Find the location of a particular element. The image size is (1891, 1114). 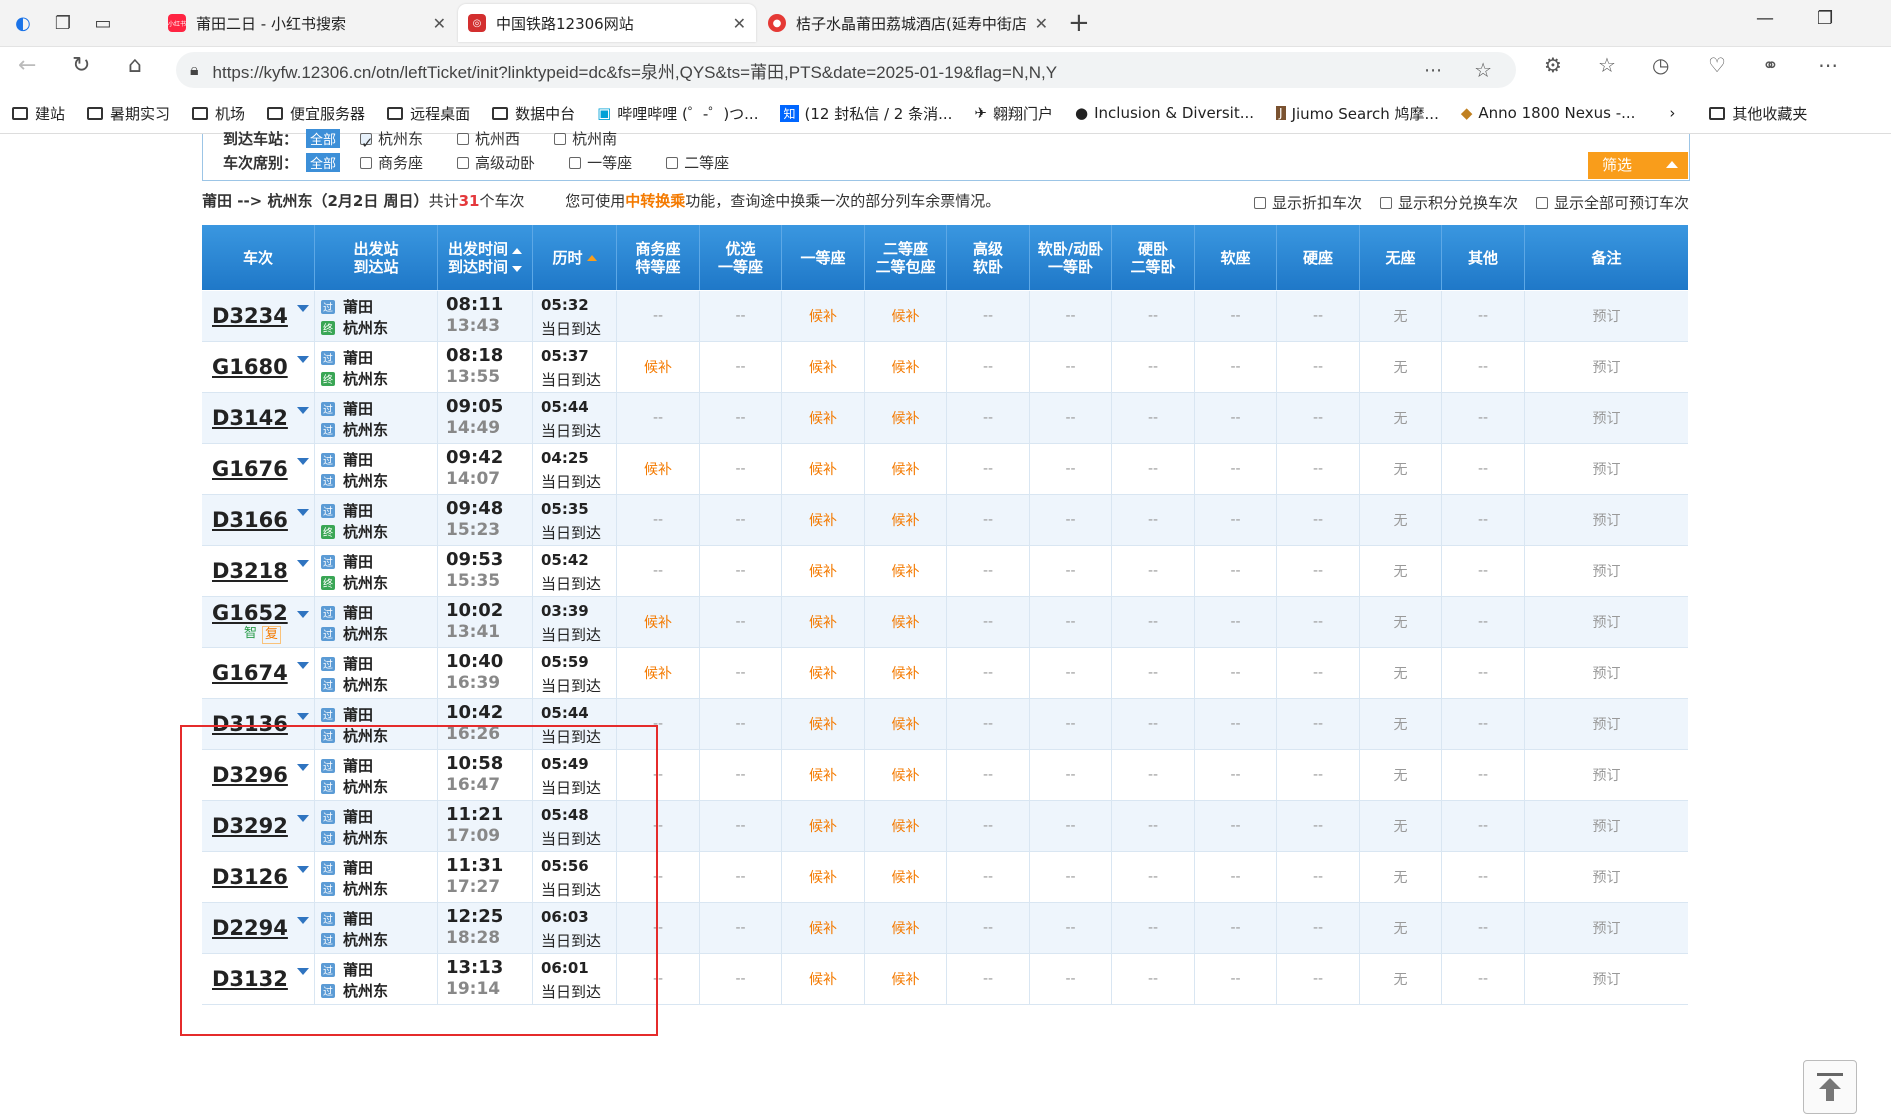

header-duration: 历时 is located at coordinates (575, 257).